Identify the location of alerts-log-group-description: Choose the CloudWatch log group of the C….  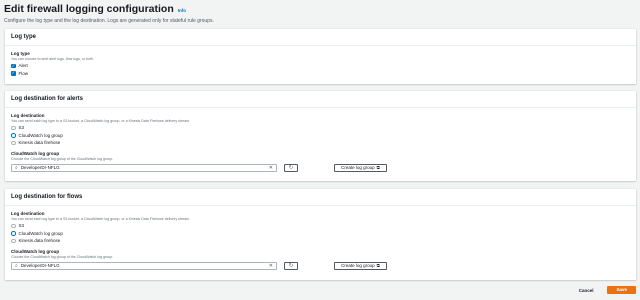
(62, 158).